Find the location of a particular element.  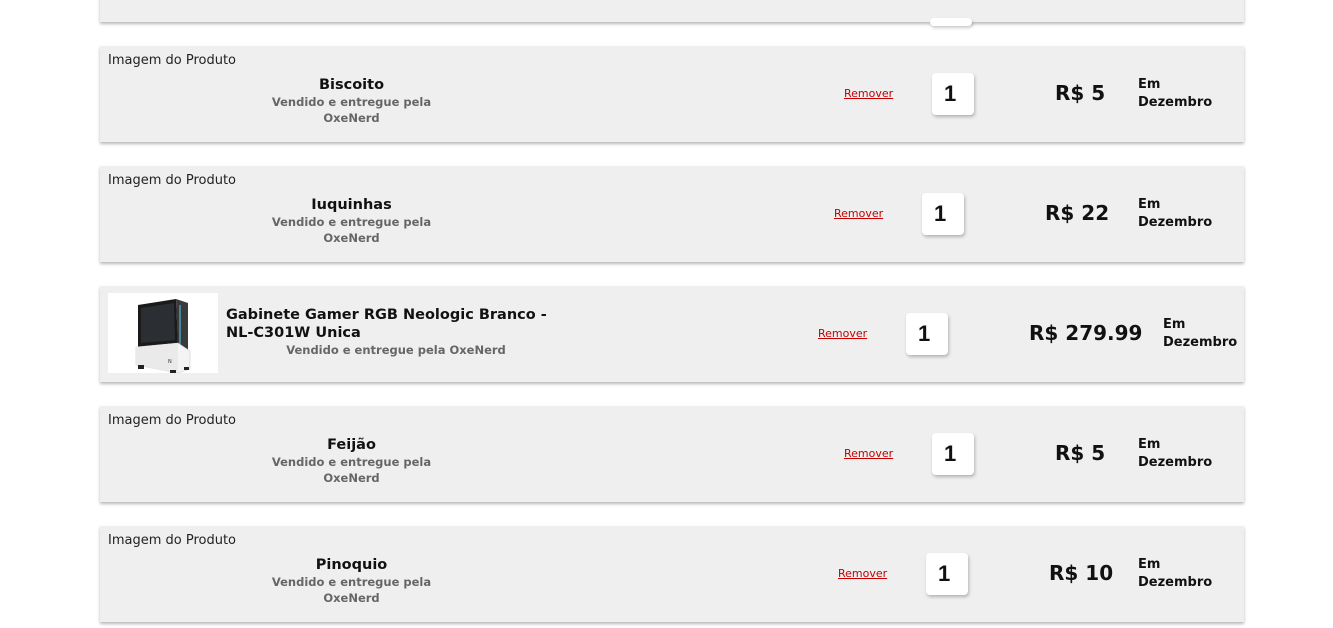

product-price: R$ 279.99 is located at coordinates (1086, 333).